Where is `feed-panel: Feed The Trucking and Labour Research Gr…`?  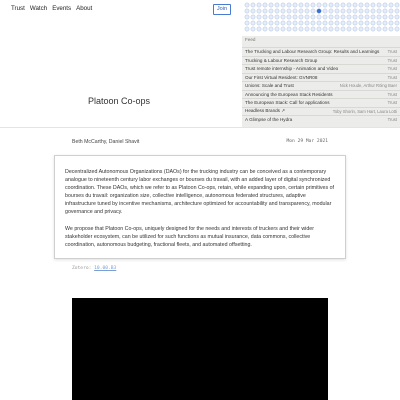 feed-panel: Feed The Trucking and Labour Research Gr… is located at coordinates (321, 81).